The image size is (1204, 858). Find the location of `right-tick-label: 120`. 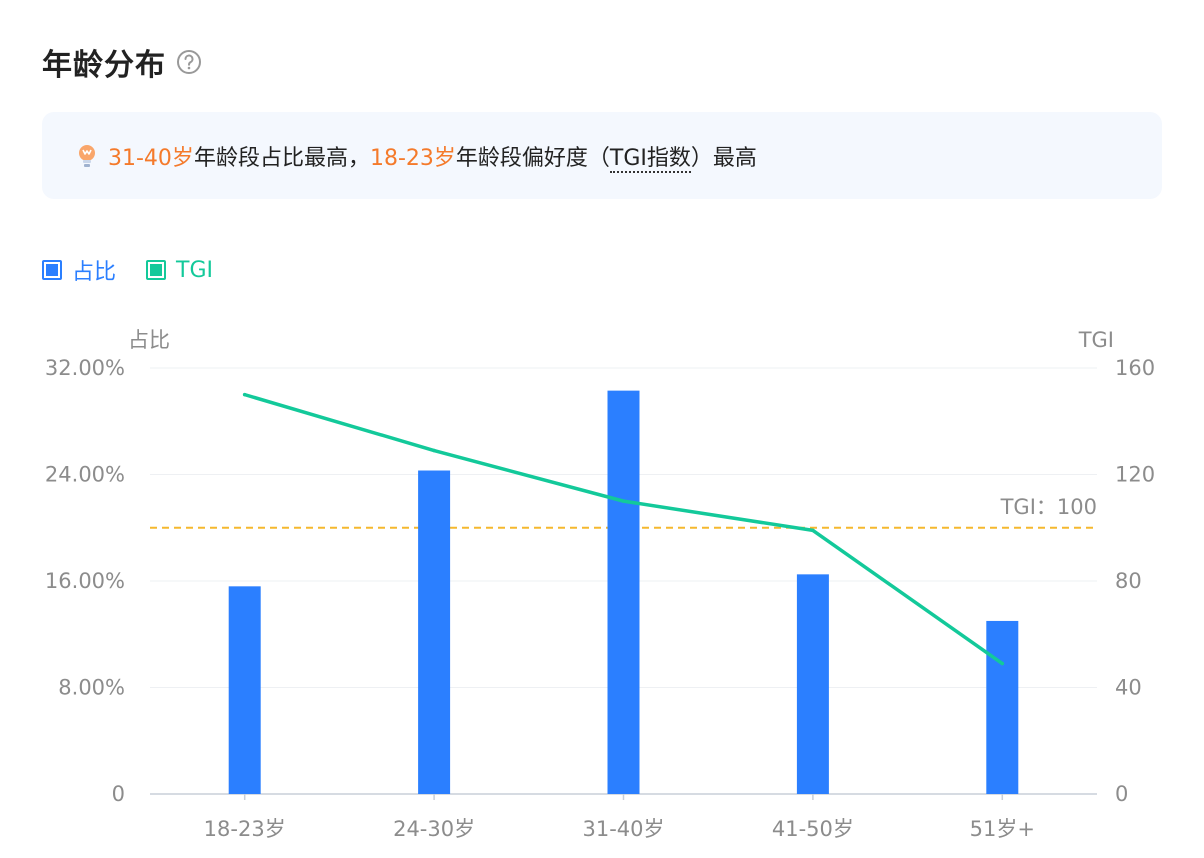

right-tick-label: 120 is located at coordinates (1135, 475).